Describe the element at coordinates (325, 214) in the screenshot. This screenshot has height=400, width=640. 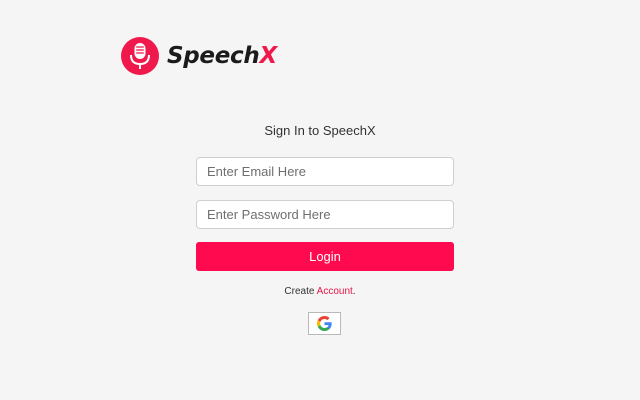
I see `password-input` at that location.